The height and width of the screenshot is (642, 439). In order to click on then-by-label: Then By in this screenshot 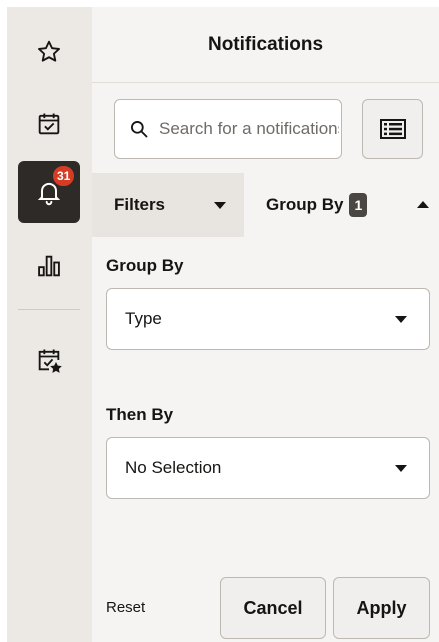, I will do `click(140, 414)`.